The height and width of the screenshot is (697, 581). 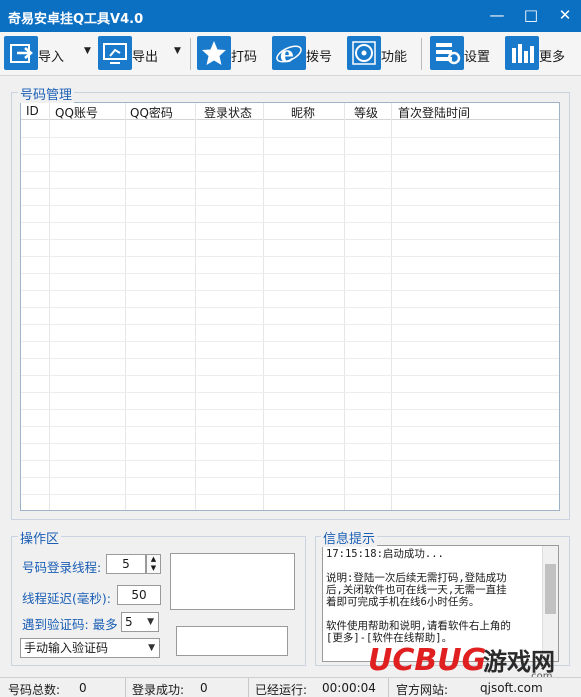 What do you see at coordinates (34, 690) in the screenshot?
I see `total-label: 号码总数:` at bounding box center [34, 690].